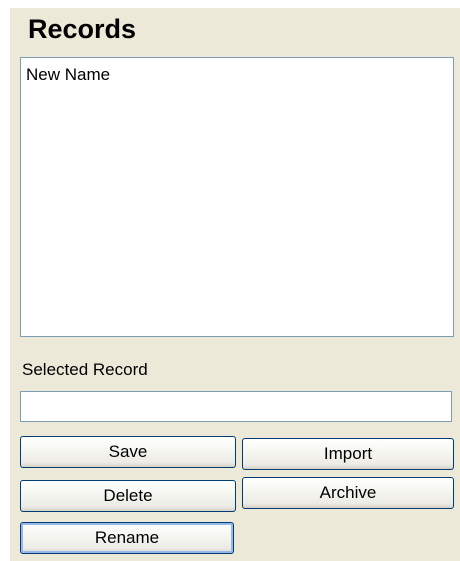  I want to click on archive-button: Archive, so click(348, 493).